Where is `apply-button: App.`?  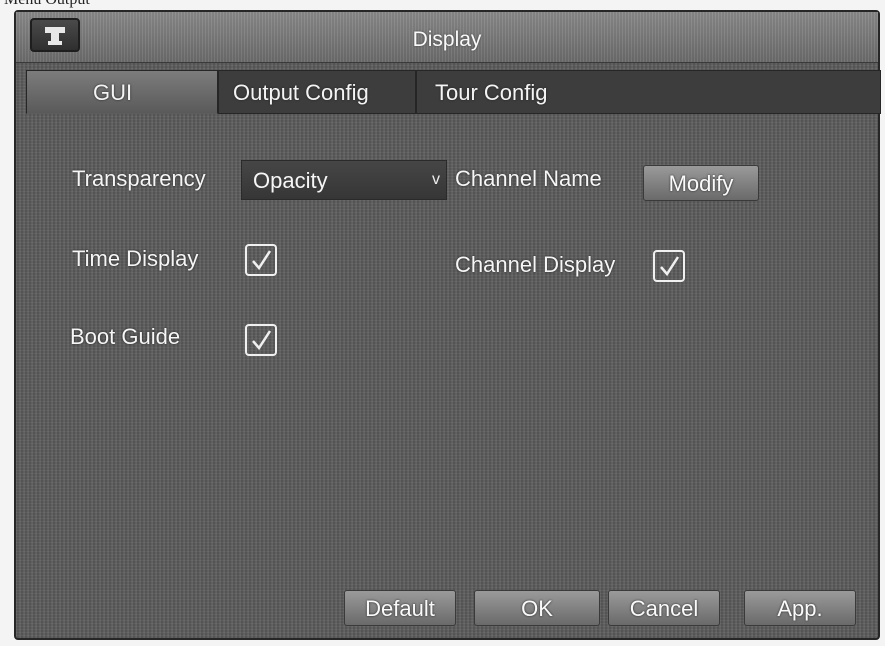 apply-button: App. is located at coordinates (800, 608).